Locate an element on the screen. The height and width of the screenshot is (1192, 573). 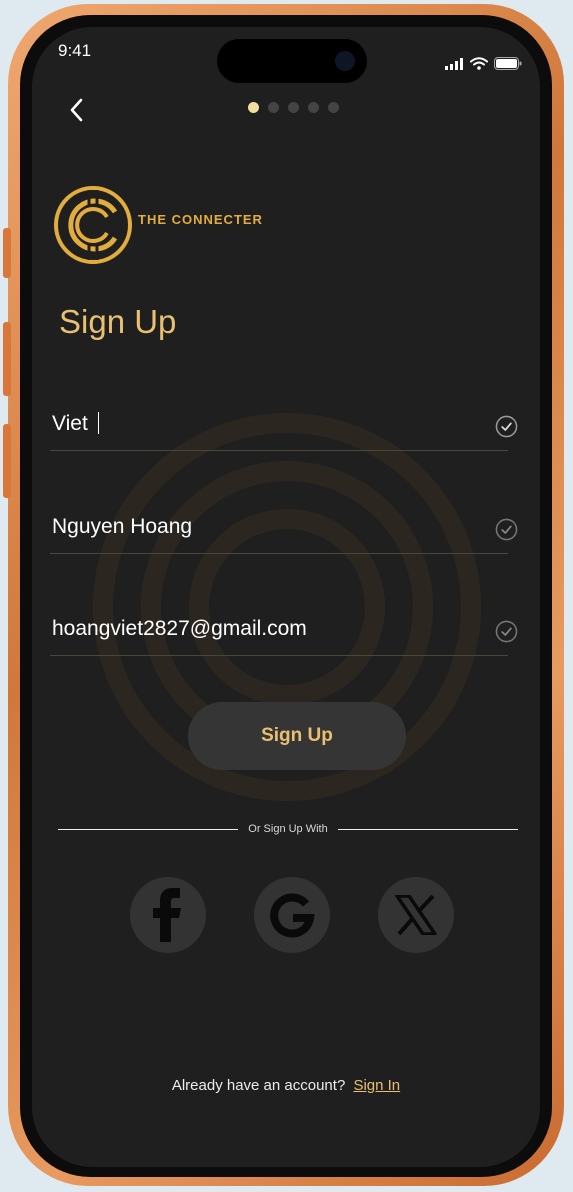
sign-in-prompt: Already have an account? Sign In is located at coordinates (286, 1085).